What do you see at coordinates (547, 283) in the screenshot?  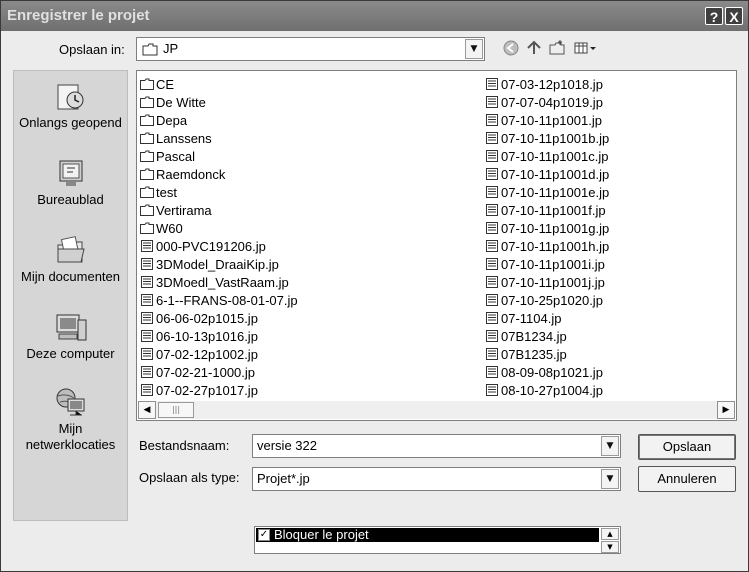 I see `file-item: 07-10-11p1001j.jp` at bounding box center [547, 283].